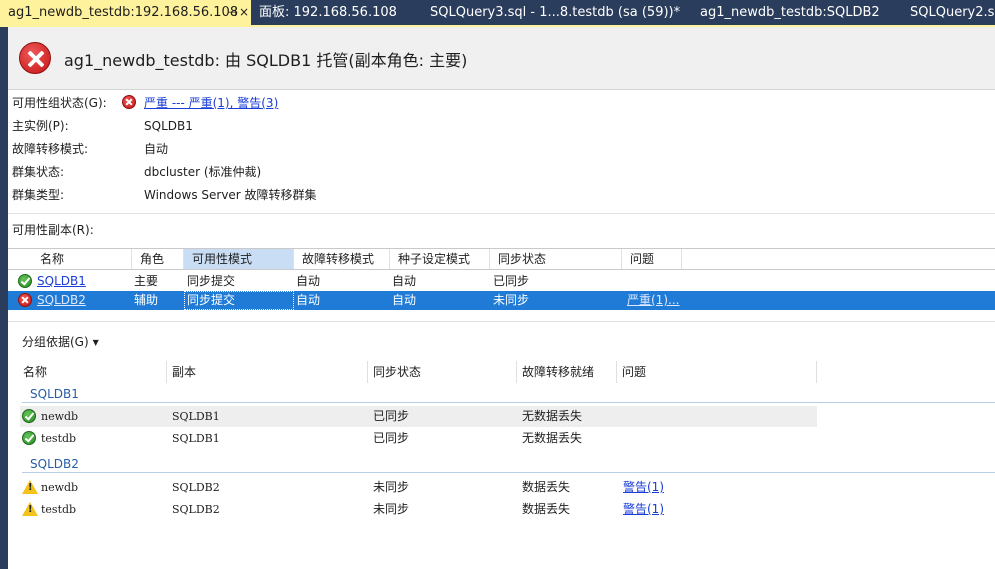 Image resolution: width=995 pixels, height=569 pixels. I want to click on replica-sync-state: 已同步, so click(511, 281).